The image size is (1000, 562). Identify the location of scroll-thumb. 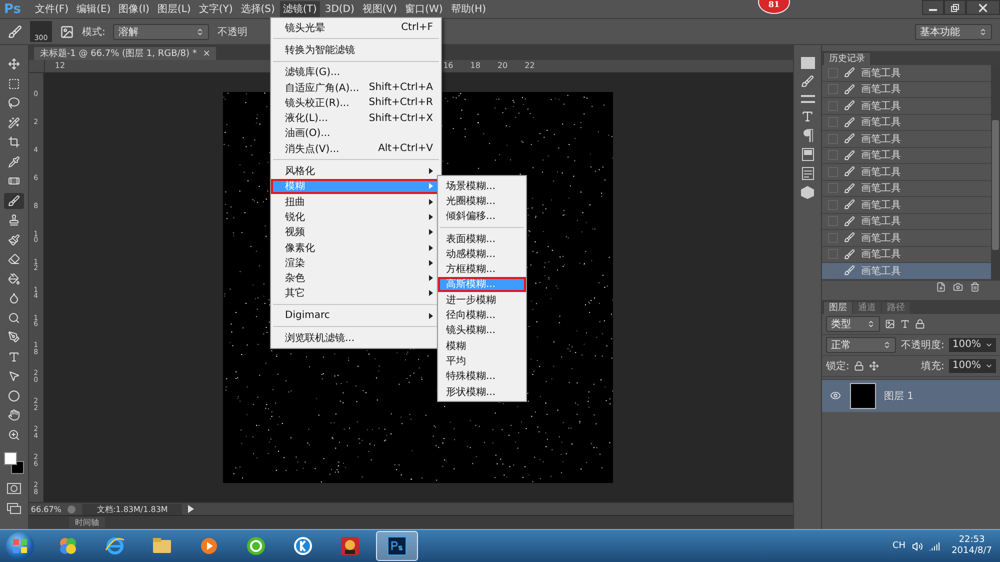
(995, 185).